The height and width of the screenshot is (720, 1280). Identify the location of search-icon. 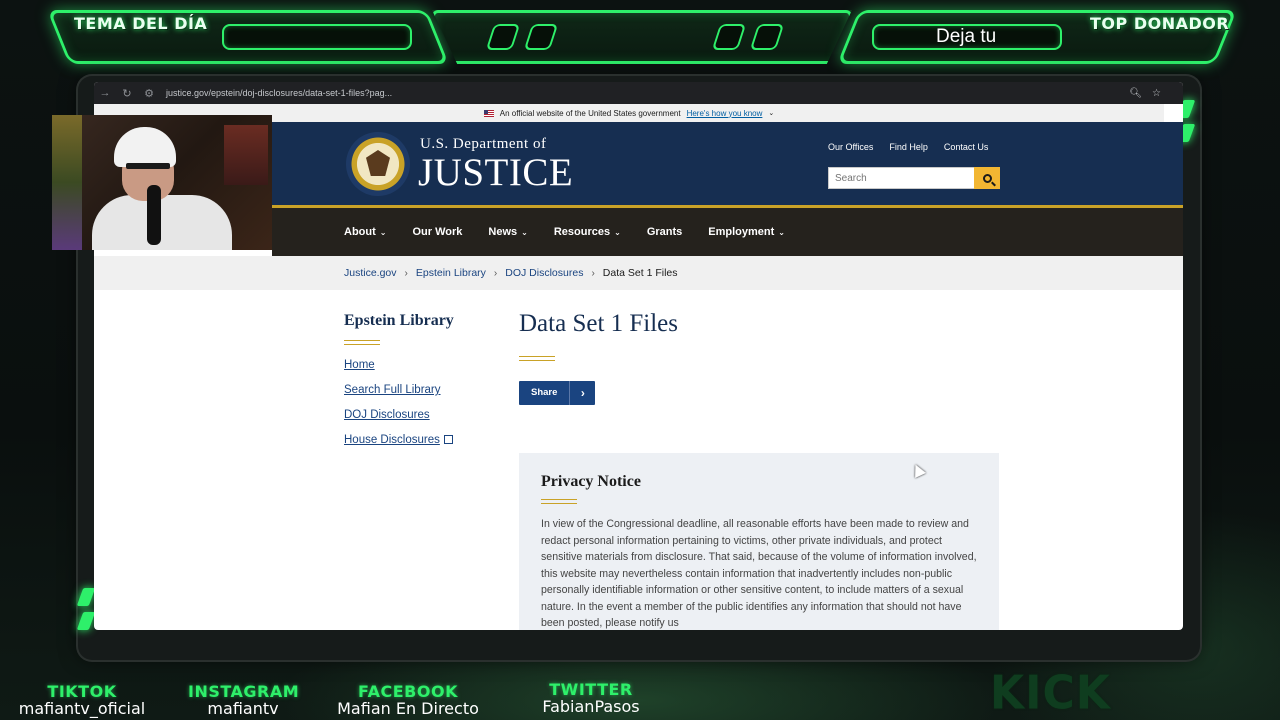
(987, 178).